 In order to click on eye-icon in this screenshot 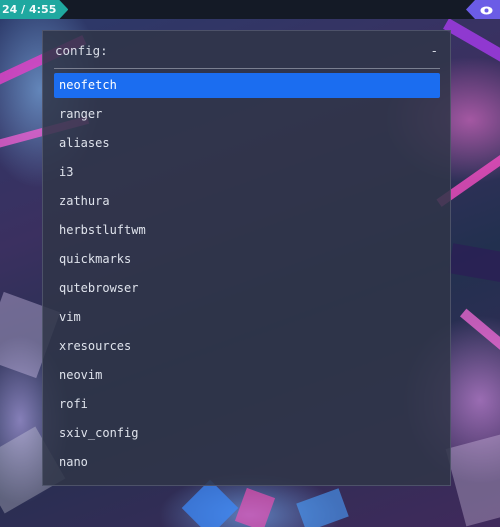, I will do `click(486, 9)`.